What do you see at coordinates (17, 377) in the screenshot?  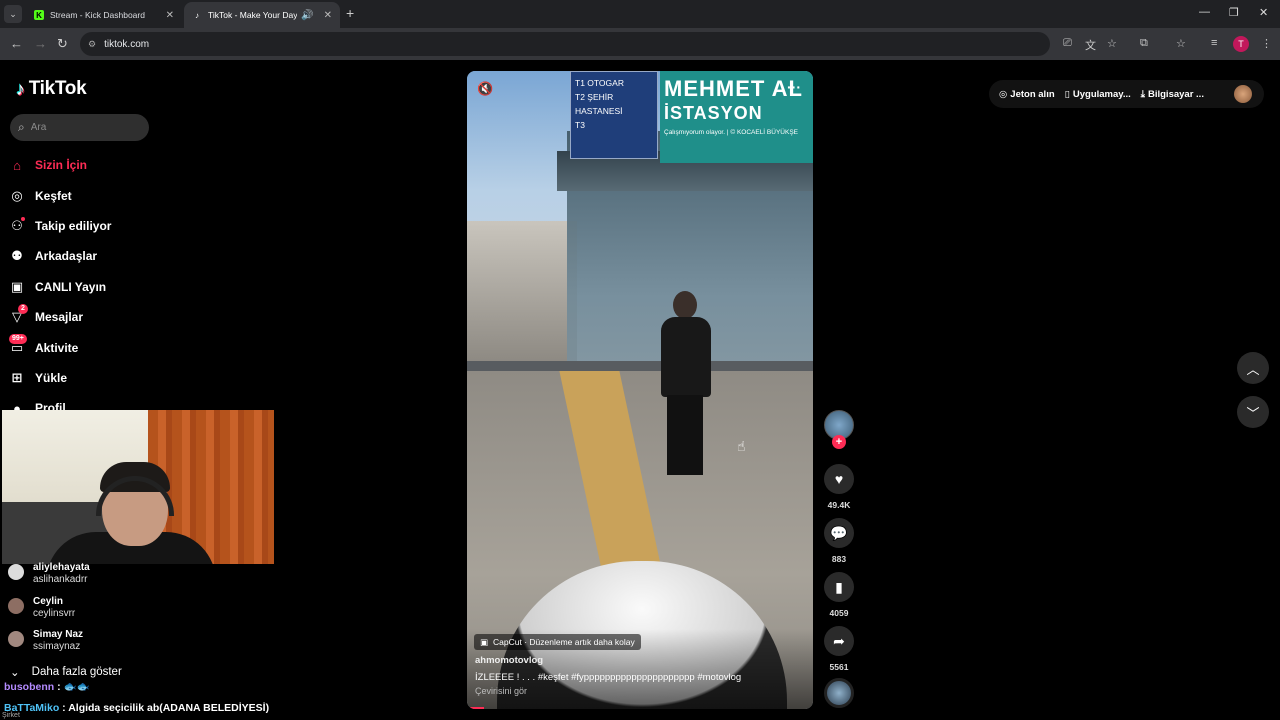 I see `upload-icon: ⊞` at bounding box center [17, 377].